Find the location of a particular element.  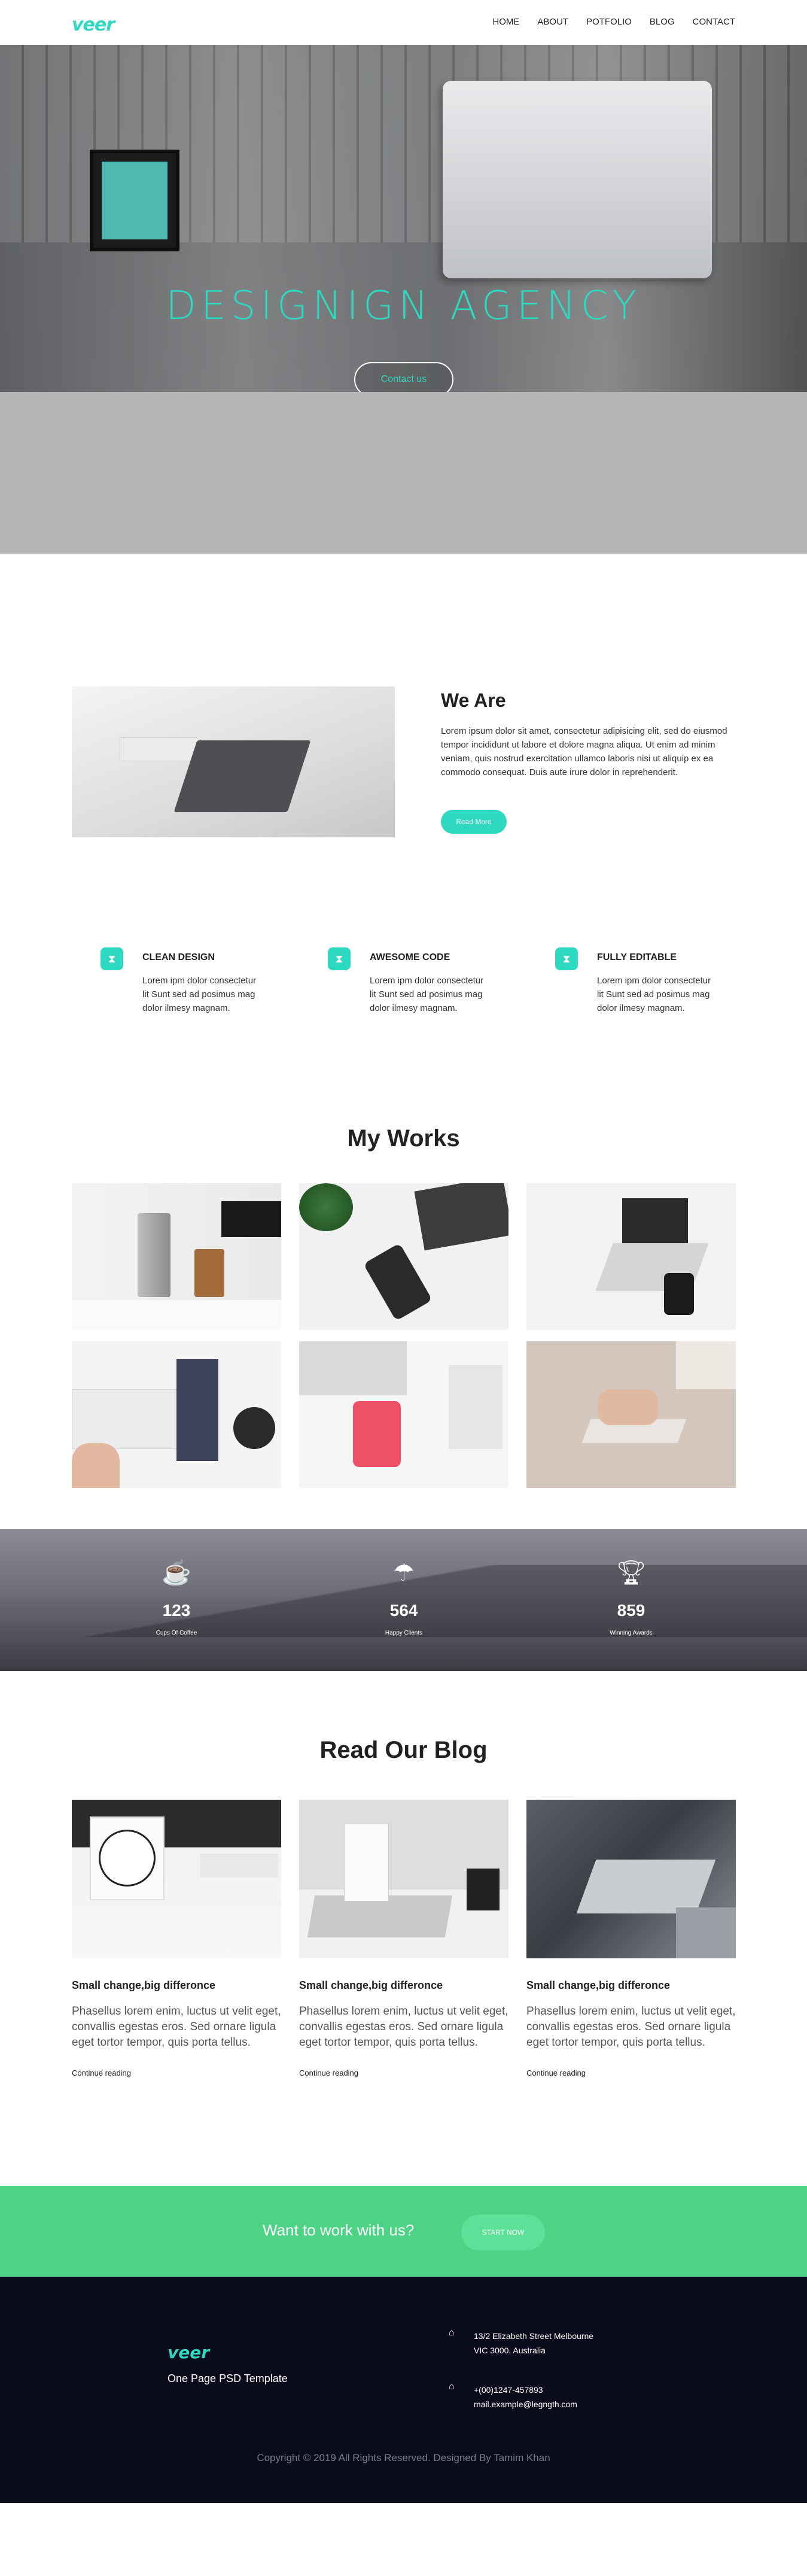

contact-us-button: Contact us is located at coordinates (403, 377).